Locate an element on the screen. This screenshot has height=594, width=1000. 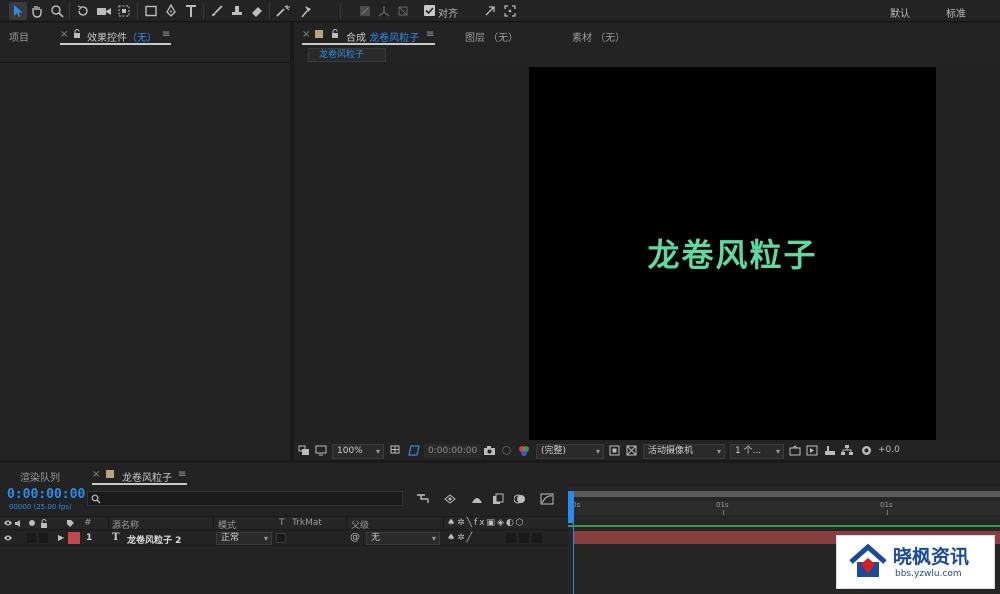
local-axis-mode-icon is located at coordinates (365, 11).